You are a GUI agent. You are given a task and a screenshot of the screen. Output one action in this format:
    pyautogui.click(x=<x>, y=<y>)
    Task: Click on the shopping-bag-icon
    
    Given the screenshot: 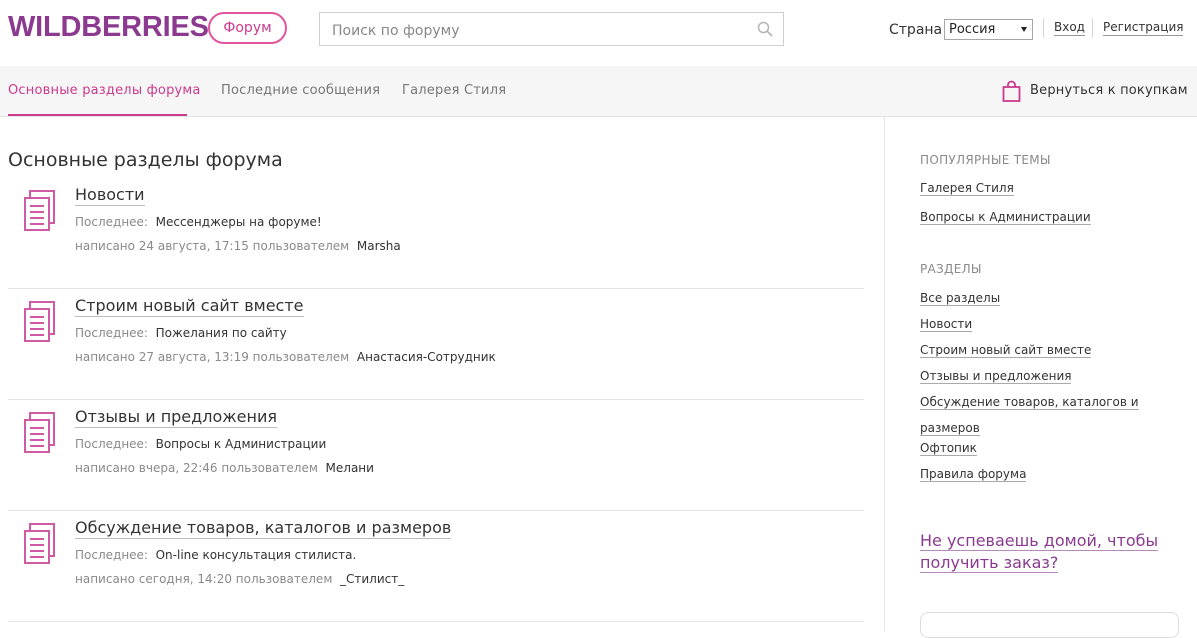 What is the action you would take?
    pyautogui.click(x=1011, y=91)
    